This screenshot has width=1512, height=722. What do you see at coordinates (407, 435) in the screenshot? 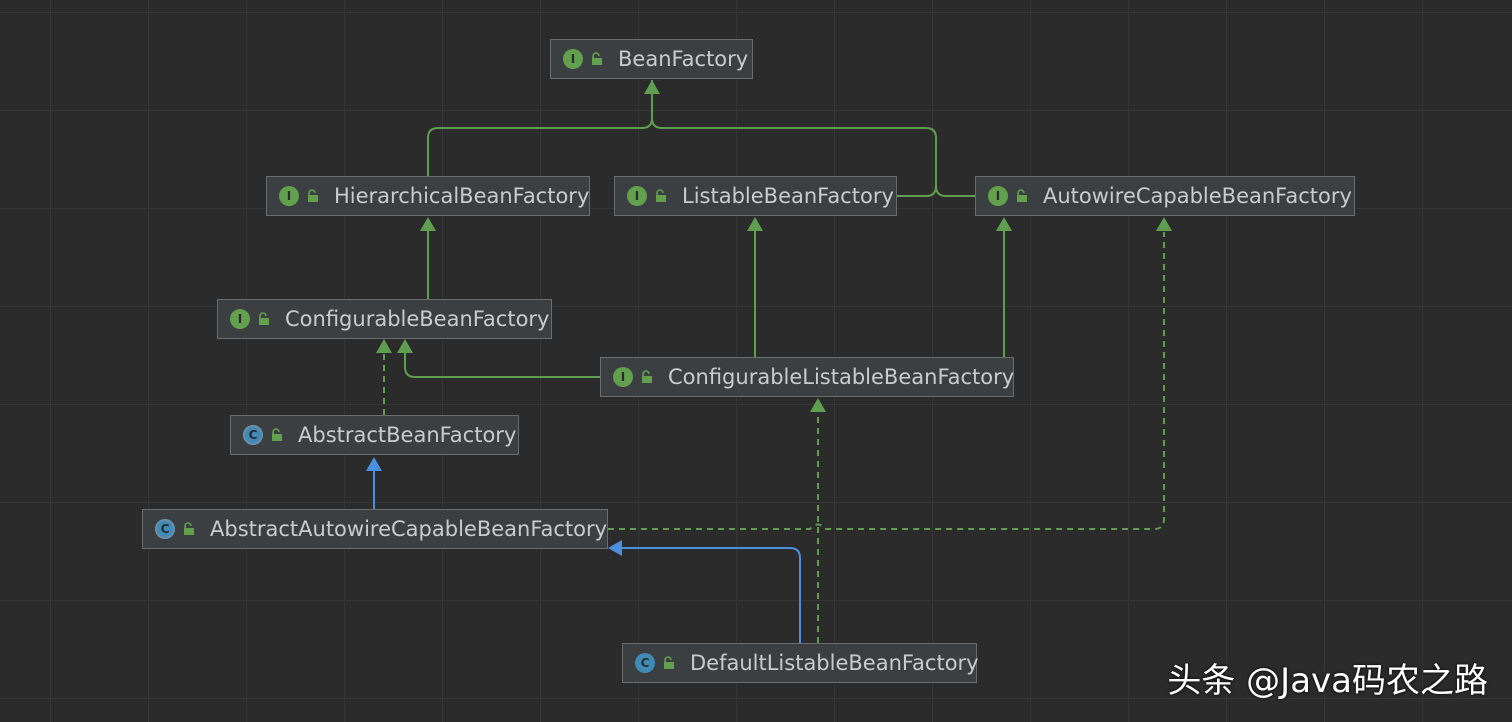
I see `node-label: AbstractBeanFactory` at bounding box center [407, 435].